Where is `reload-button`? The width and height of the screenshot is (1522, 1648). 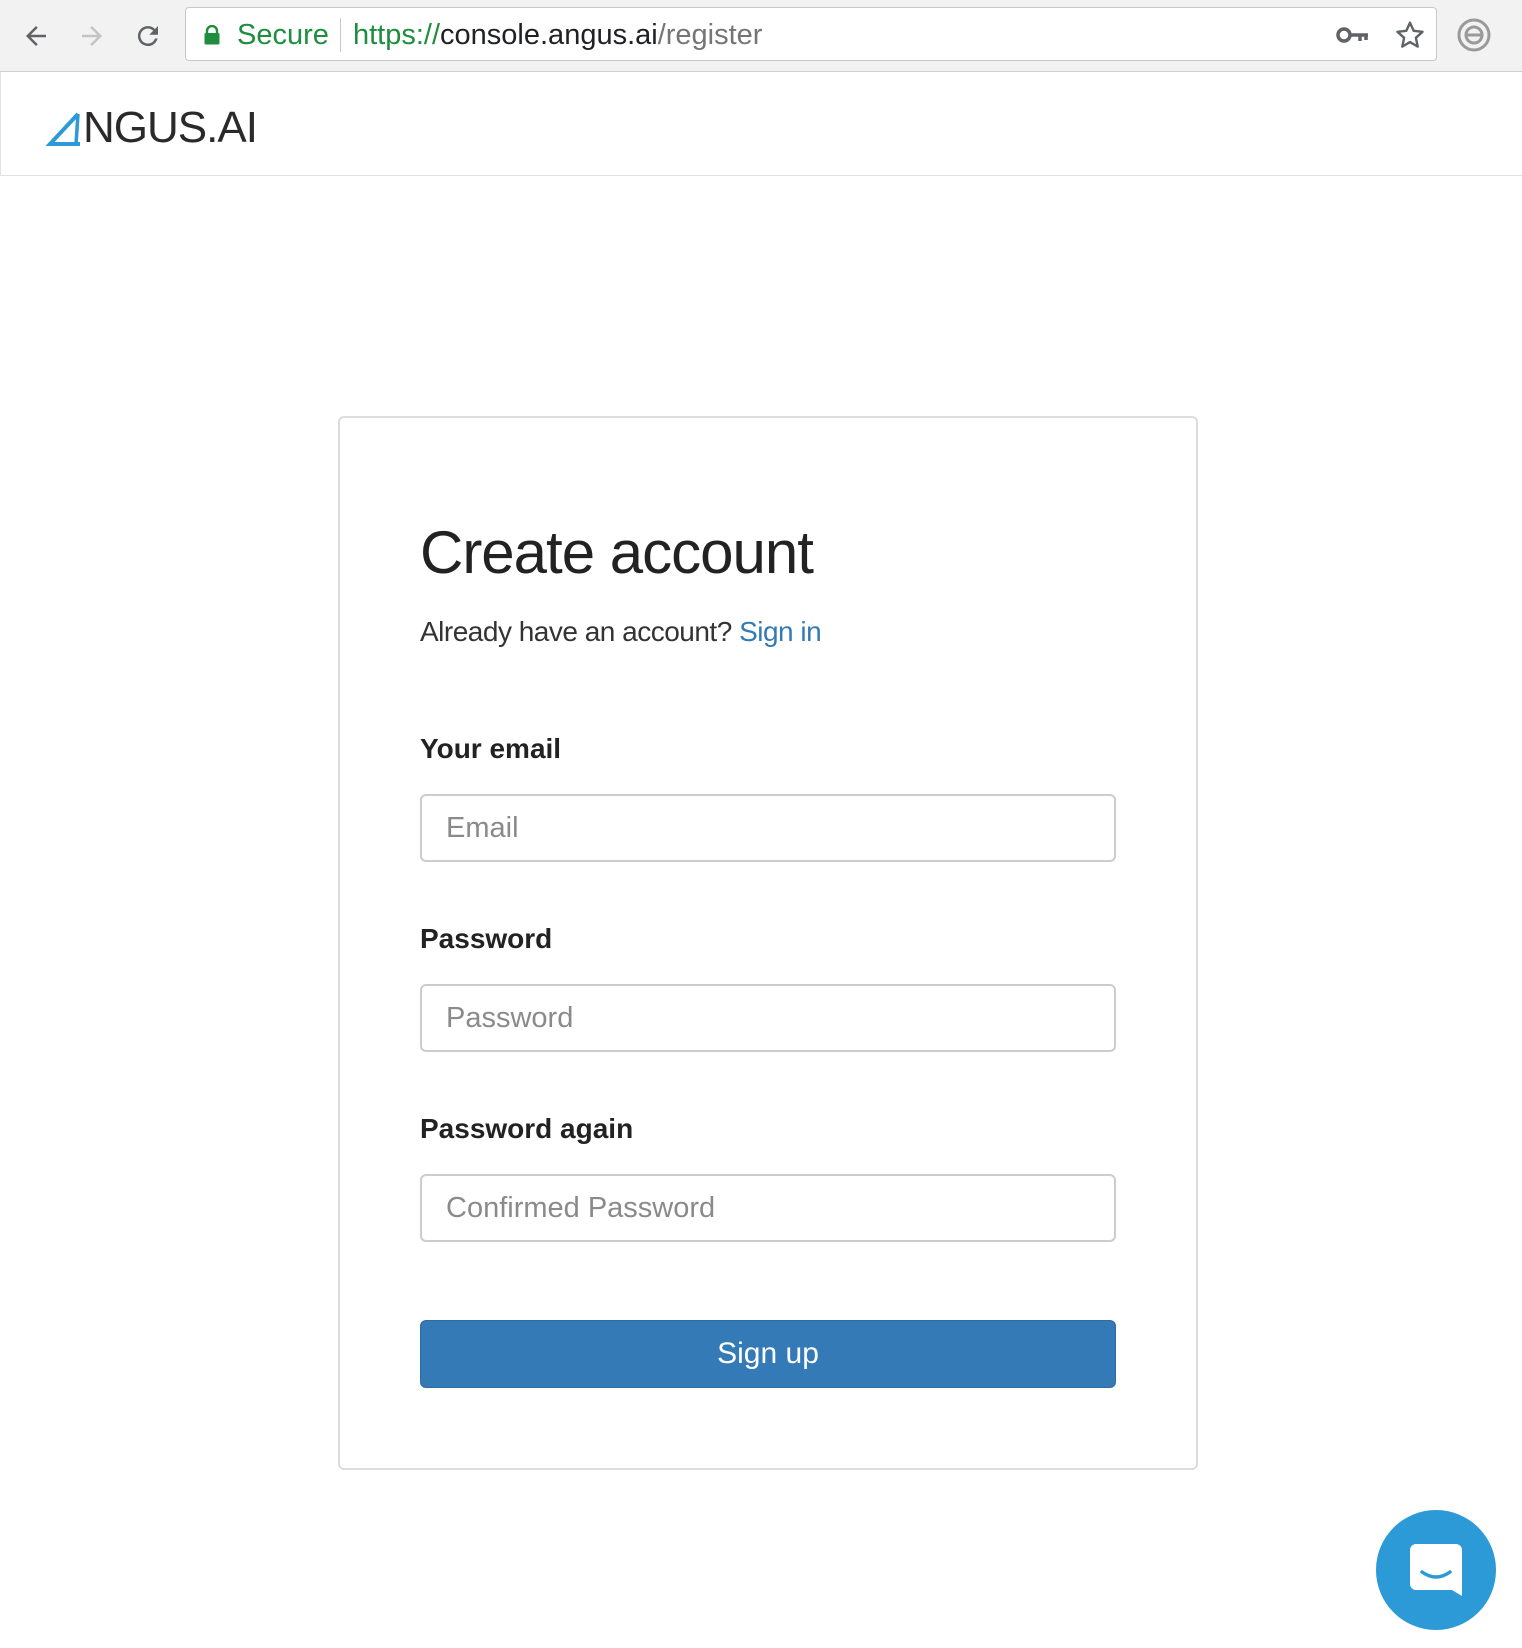 reload-button is located at coordinates (148, 36).